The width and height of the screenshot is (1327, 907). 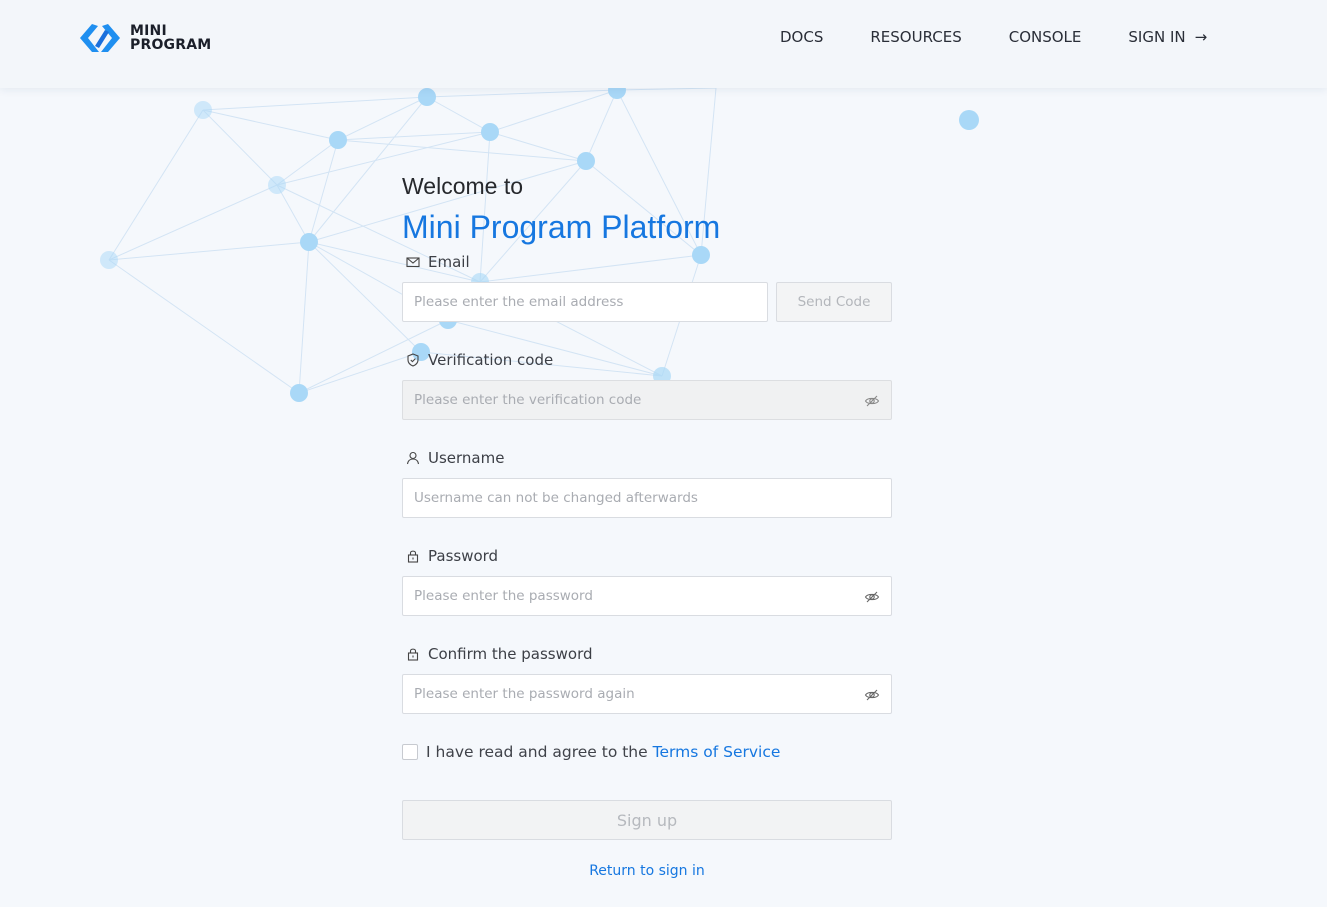 I want to click on nav-docs: DOCS, so click(x=801, y=37).